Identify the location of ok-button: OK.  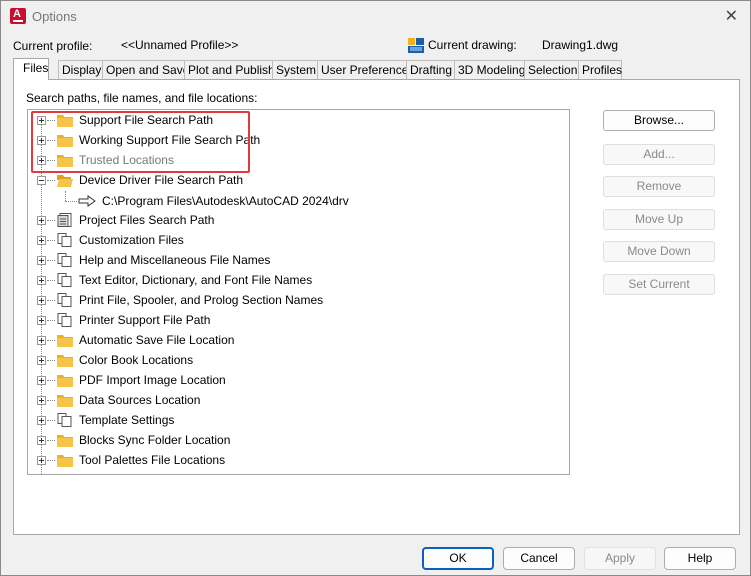
(458, 558).